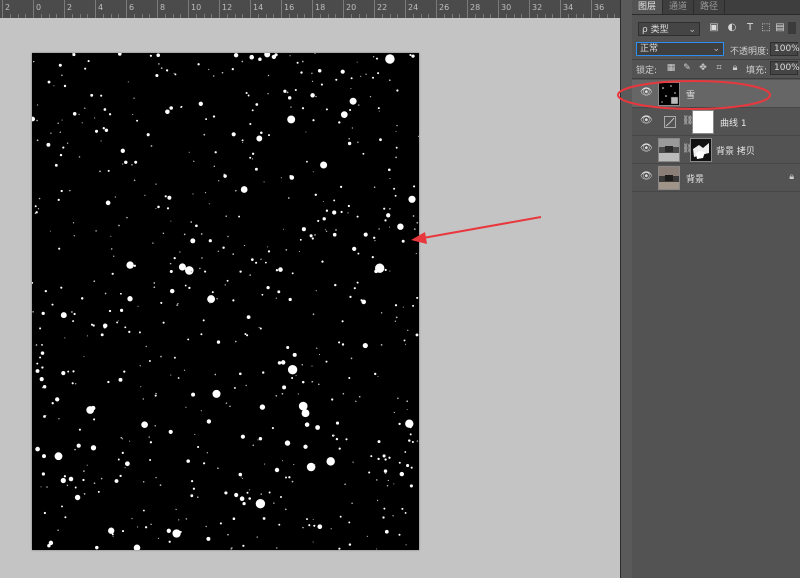 The image size is (800, 578). I want to click on shape-filter-icon: ⬚, so click(766, 28).